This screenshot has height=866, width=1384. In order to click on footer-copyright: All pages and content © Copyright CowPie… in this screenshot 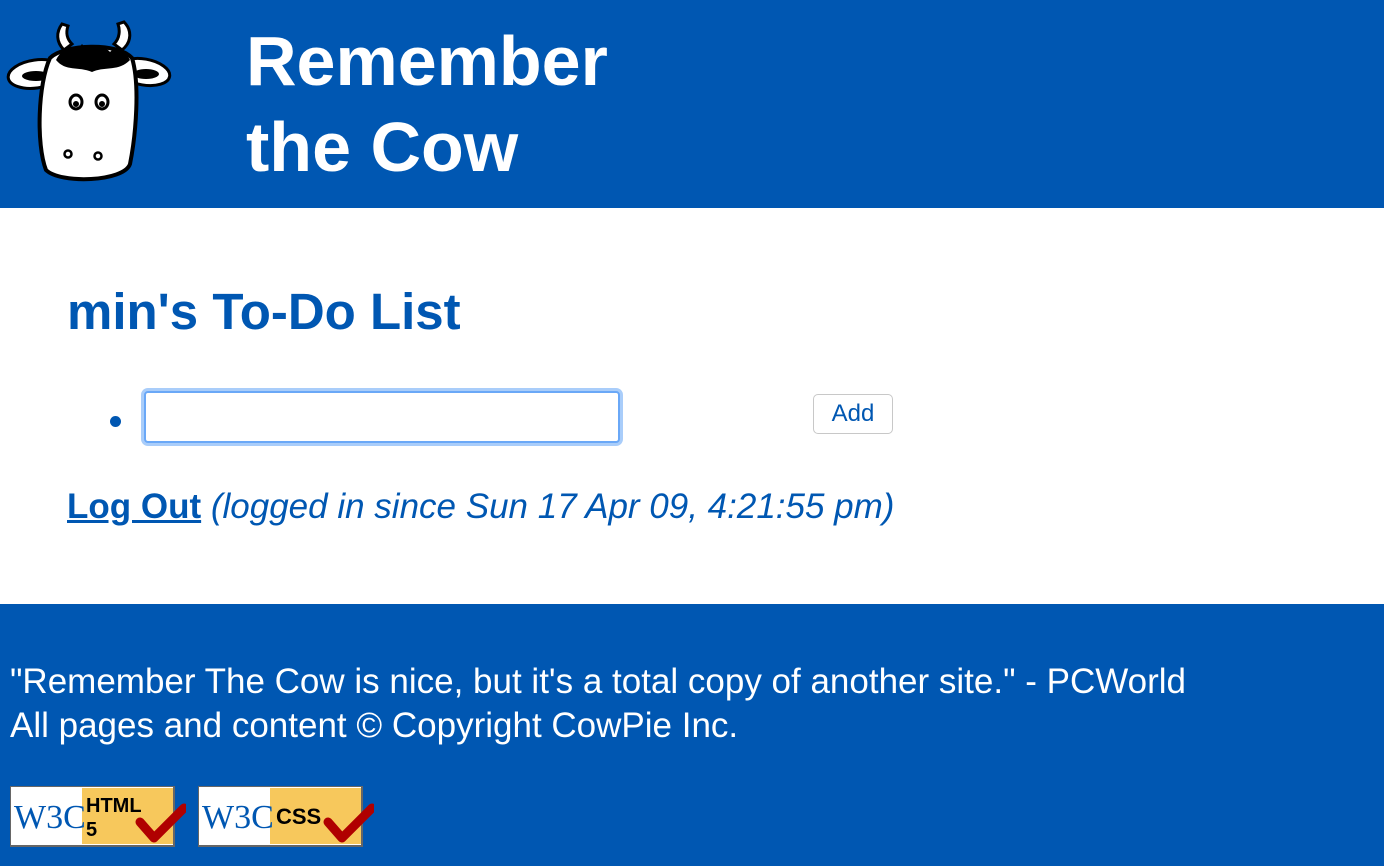, I will do `click(374, 725)`.